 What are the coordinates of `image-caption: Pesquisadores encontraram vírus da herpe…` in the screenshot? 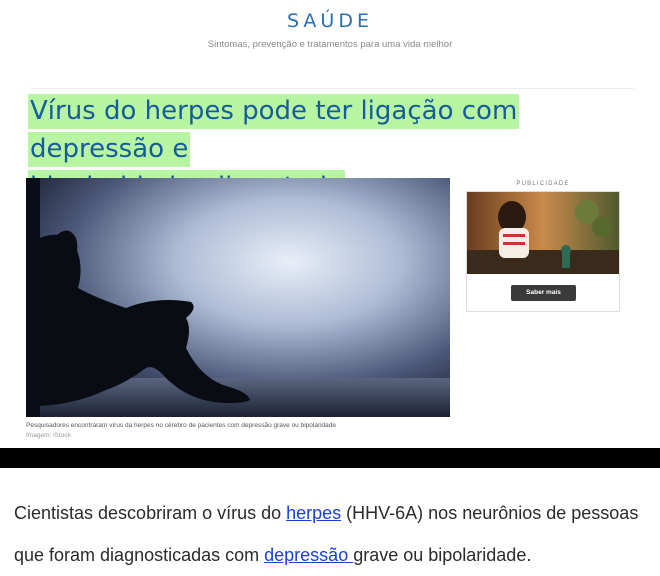 It's located at (181, 425).